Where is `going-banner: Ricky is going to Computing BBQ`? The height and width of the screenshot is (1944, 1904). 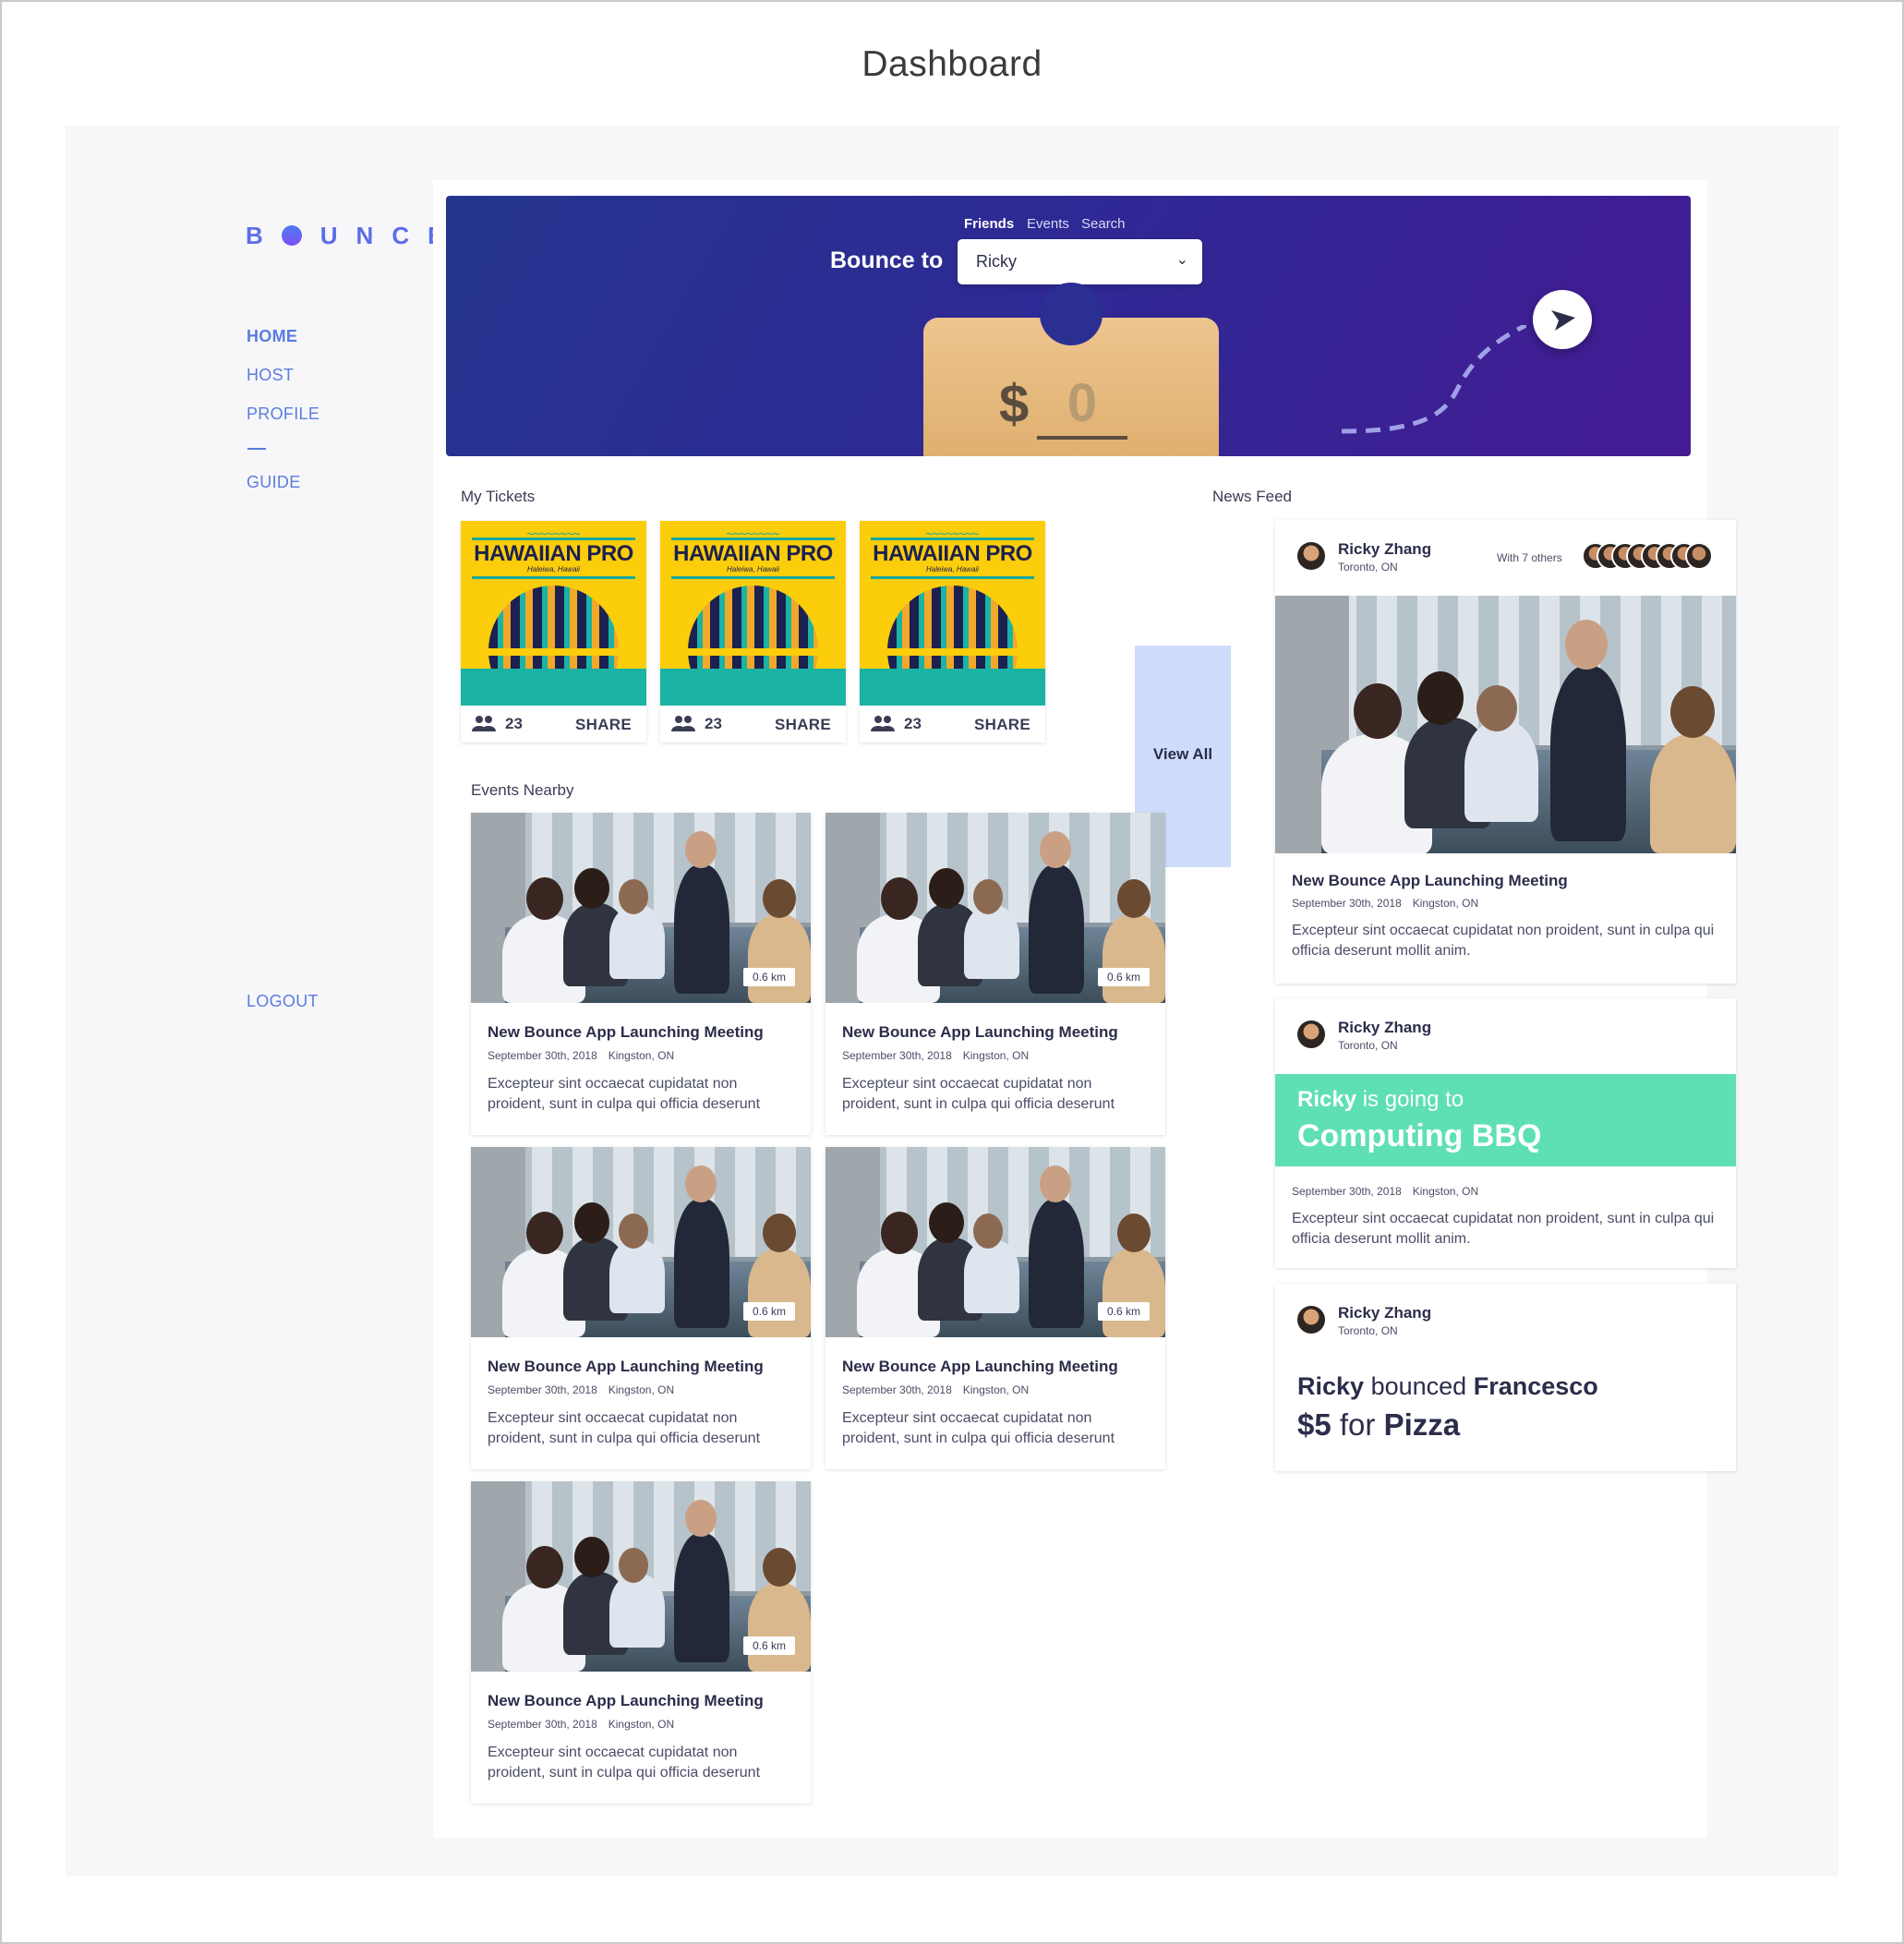
going-banner: Ricky is going to Computing BBQ is located at coordinates (1505, 1120).